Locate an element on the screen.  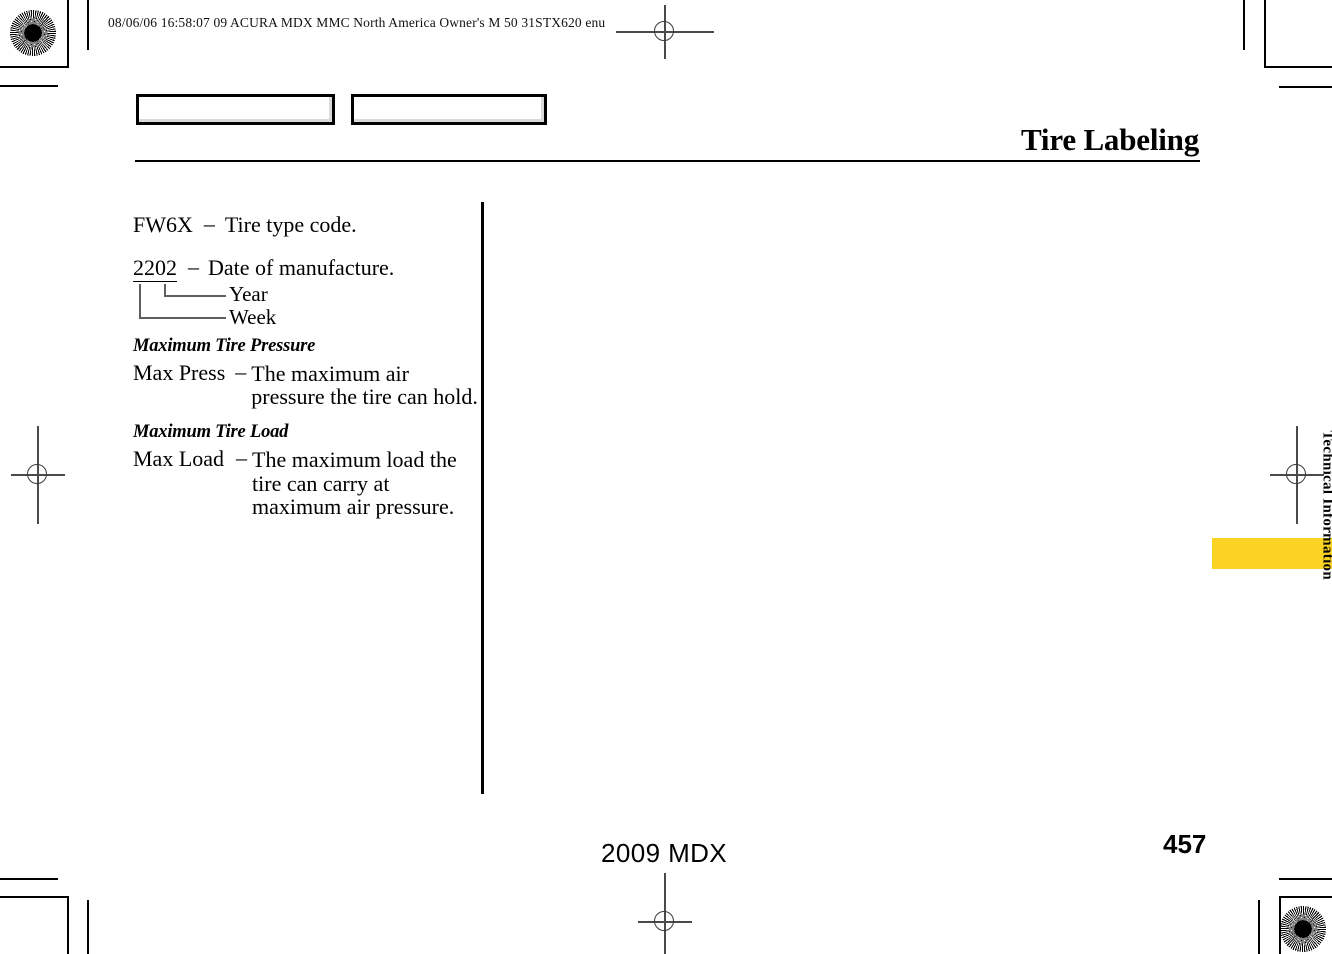
registration-starburst-top-left is located at coordinates (33, 33).